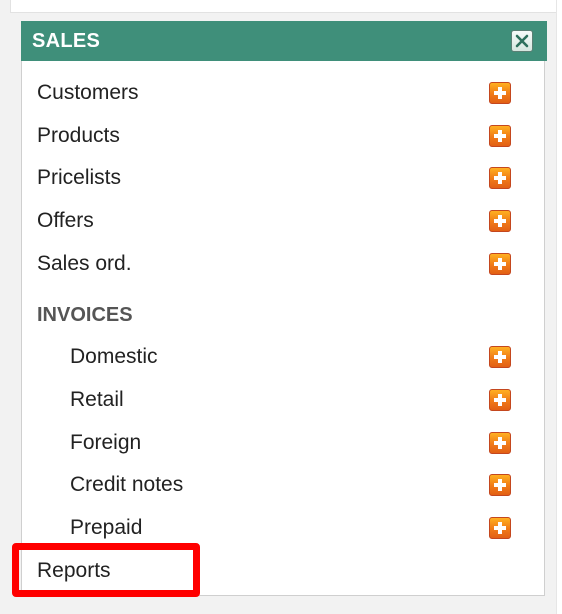  What do you see at coordinates (97, 399) in the screenshot?
I see `menu-item-label: Retail` at bounding box center [97, 399].